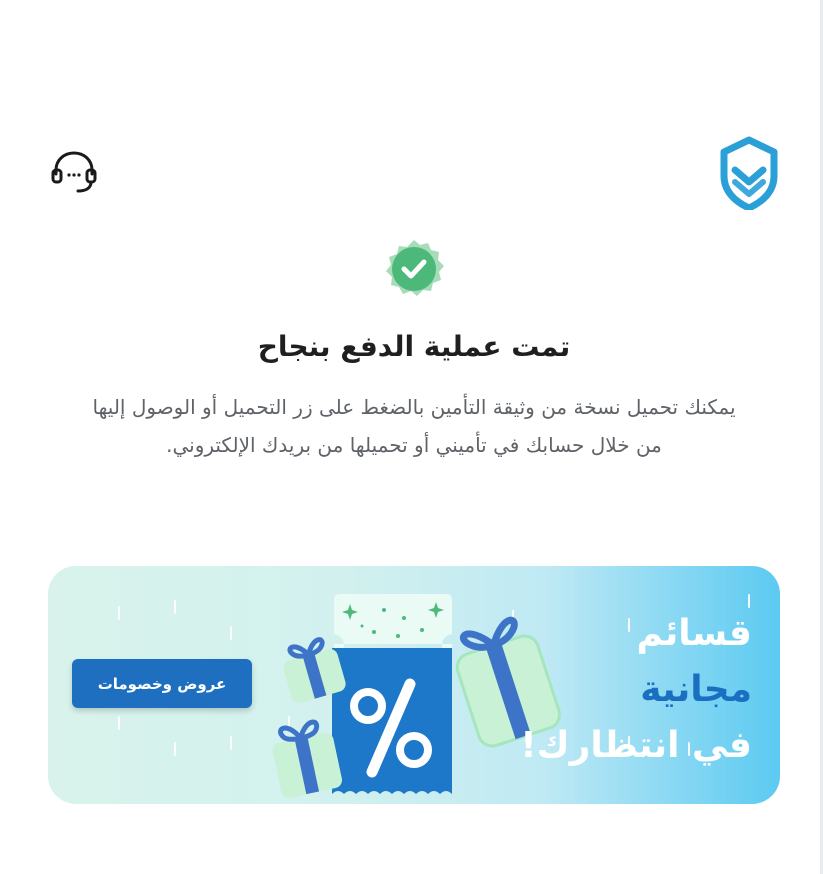 The image size is (823, 874). Describe the element at coordinates (415, 268) in the screenshot. I see `success-check-badge-icon` at that location.